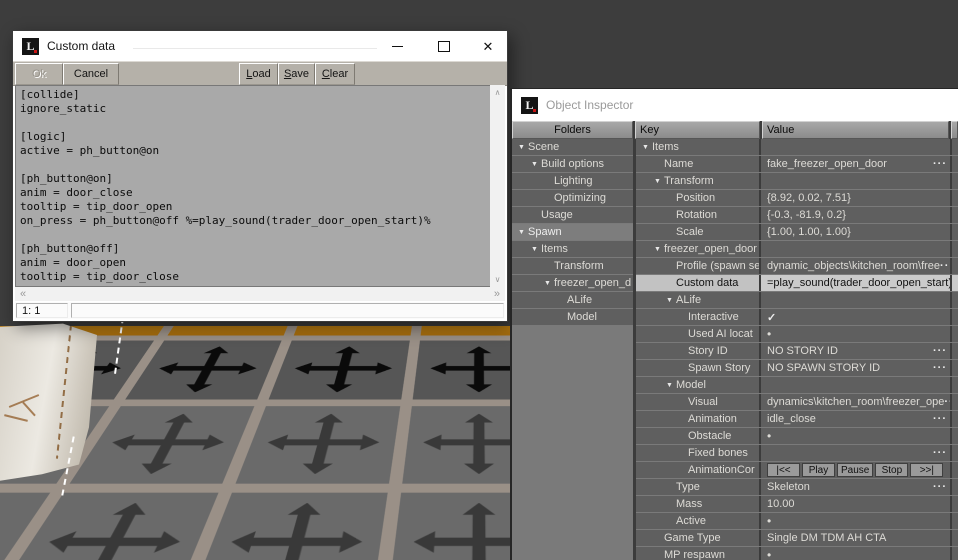  Describe the element at coordinates (698, 215) in the screenshot. I see `property-key: Rotation` at that location.